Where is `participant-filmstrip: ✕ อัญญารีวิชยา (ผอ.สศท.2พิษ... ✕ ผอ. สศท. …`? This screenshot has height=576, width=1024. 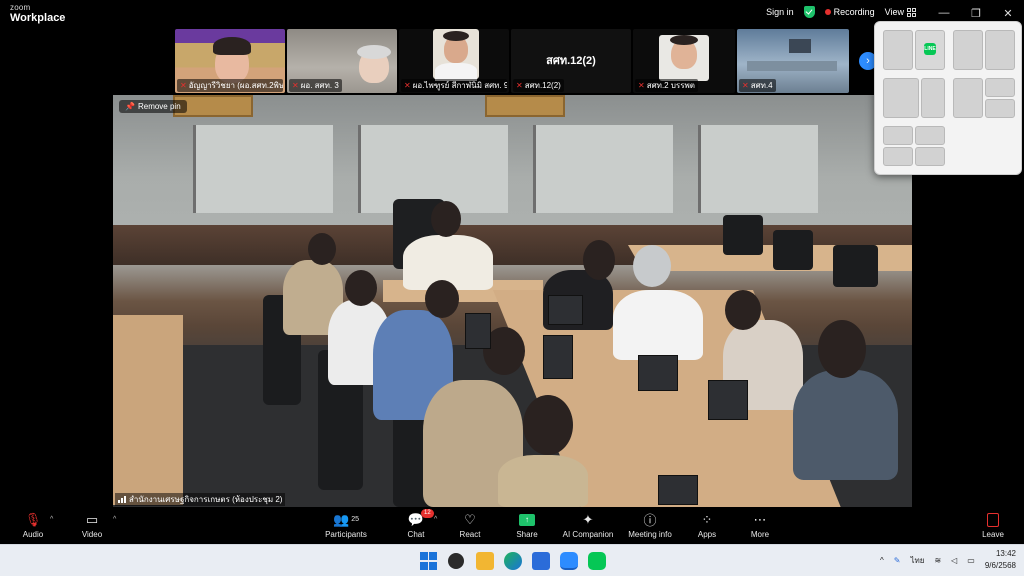
participant-filmstrip: ✕ อัญญารีวิชยา (ผอ.สศท.2พิษ... ✕ ผอ. สศท. … is located at coordinates (520, 61).